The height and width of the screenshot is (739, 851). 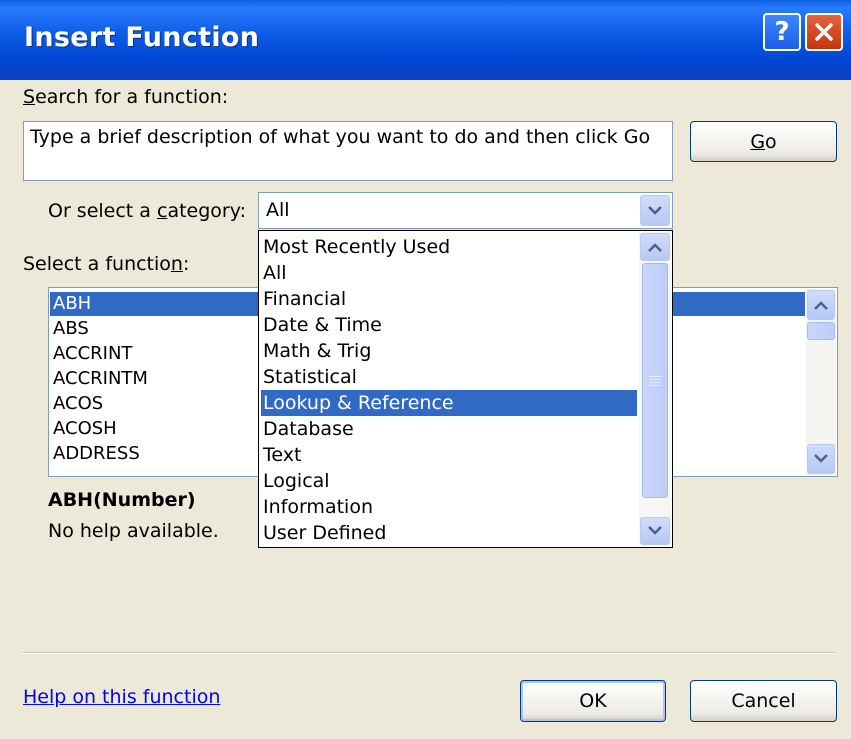 What do you see at coordinates (449, 481) in the screenshot?
I see `category-option-logical: Logical` at bounding box center [449, 481].